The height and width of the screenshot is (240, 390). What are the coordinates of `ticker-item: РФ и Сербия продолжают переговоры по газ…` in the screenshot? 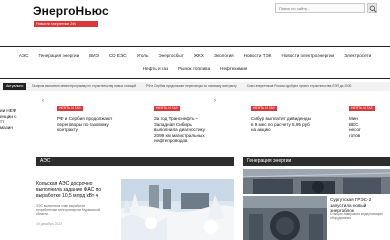 It's located at (196, 86).